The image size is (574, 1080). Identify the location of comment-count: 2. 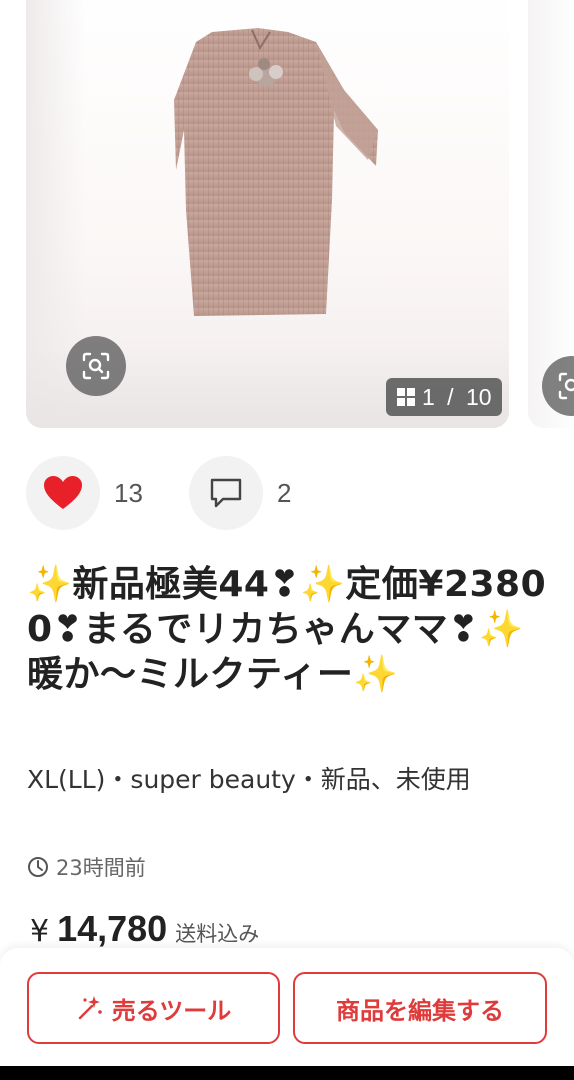
(284, 492).